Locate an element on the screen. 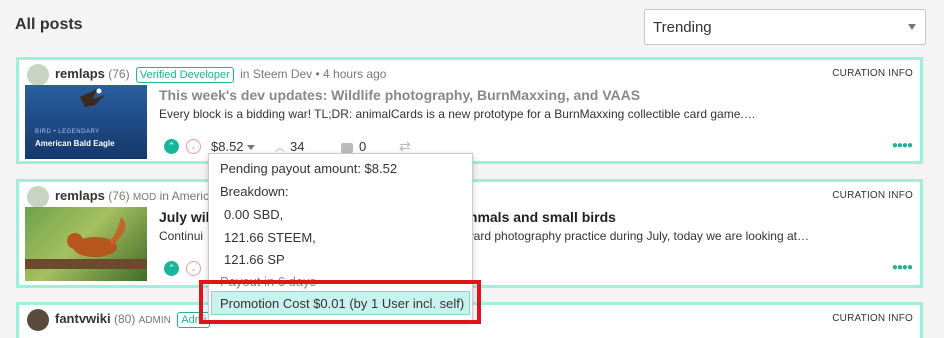 The width and height of the screenshot is (944, 338). post-thumbnail: BIRD • LEGENDARY American Bald Eagle is located at coordinates (86, 122).